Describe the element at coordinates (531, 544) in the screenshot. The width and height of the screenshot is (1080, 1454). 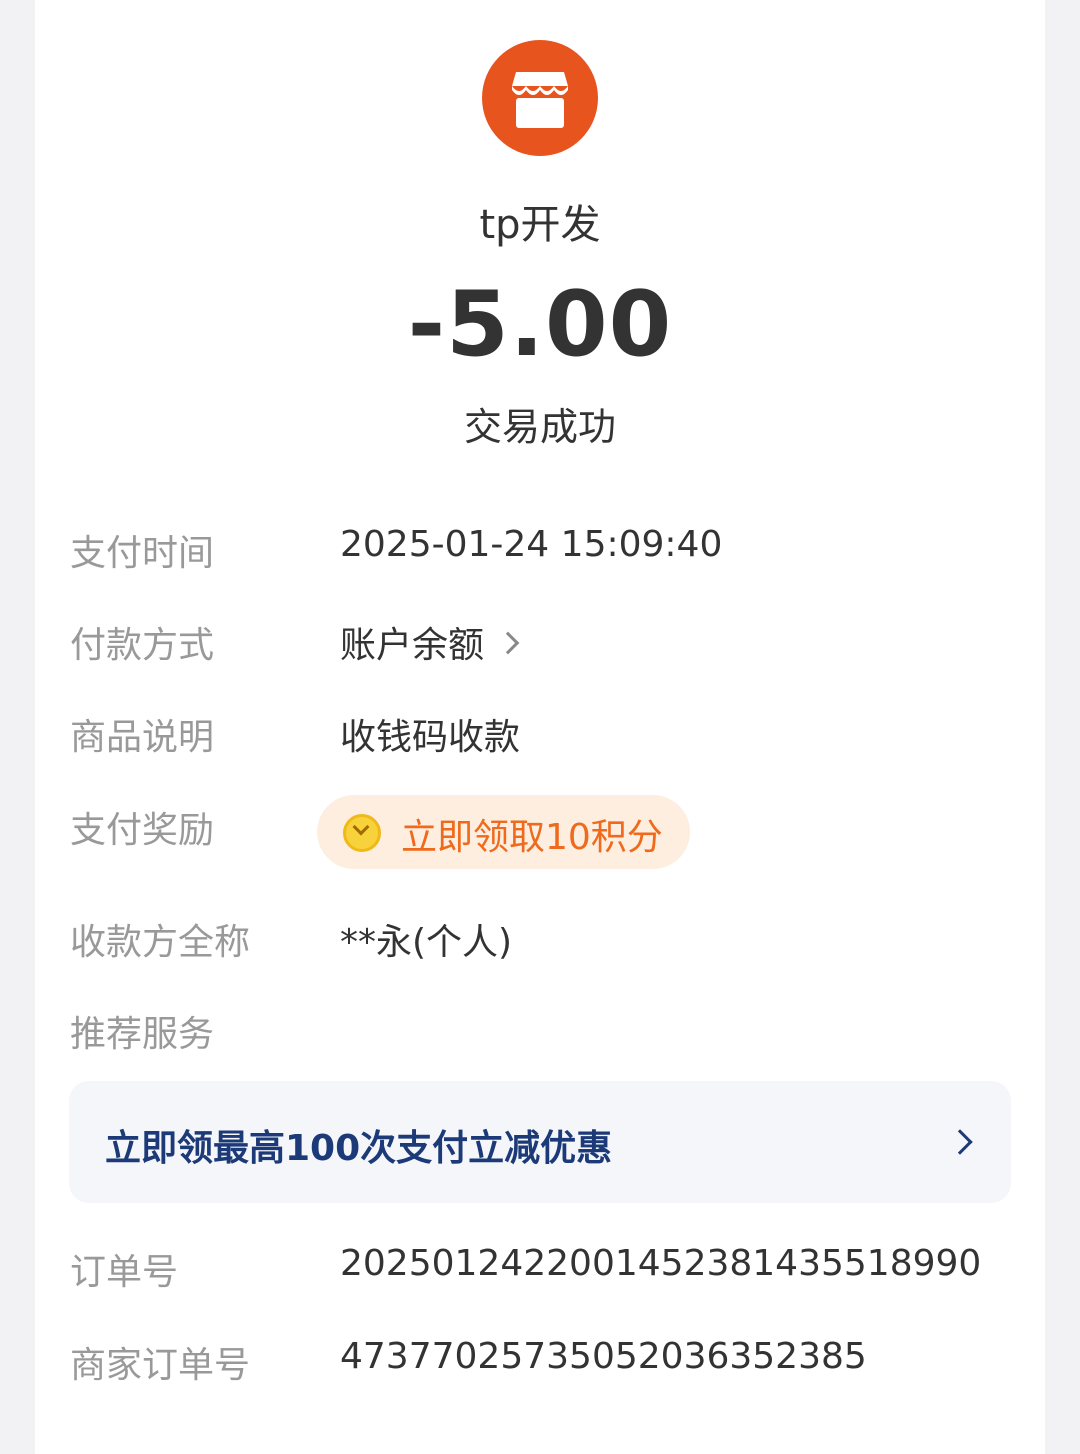
I see `pay-time-value: 2025-01-24 15:09:40` at that location.